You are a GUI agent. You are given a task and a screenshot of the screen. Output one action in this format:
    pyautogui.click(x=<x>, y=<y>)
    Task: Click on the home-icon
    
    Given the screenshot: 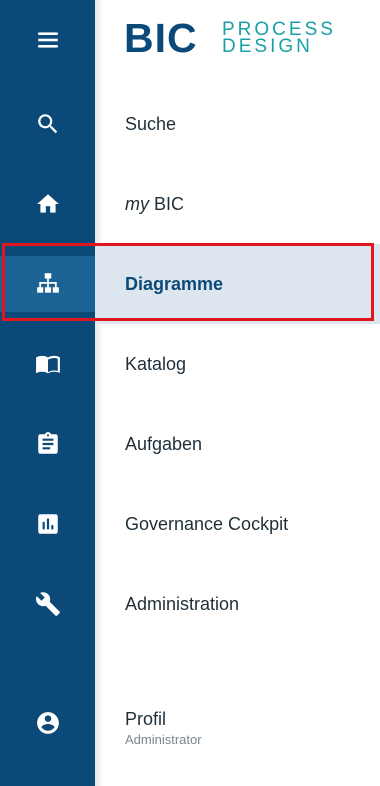 What is the action you would take?
    pyautogui.click(x=47, y=203)
    